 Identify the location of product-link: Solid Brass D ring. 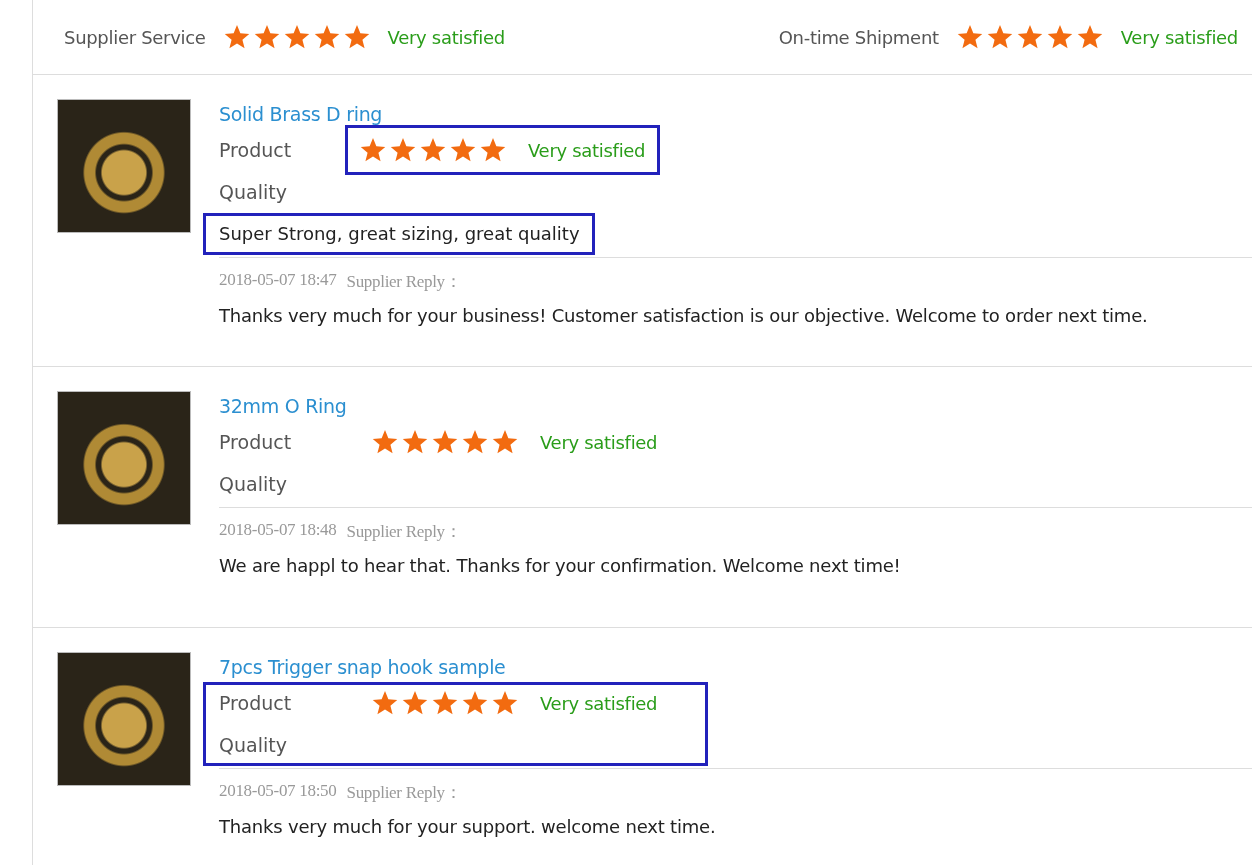
(735, 114).